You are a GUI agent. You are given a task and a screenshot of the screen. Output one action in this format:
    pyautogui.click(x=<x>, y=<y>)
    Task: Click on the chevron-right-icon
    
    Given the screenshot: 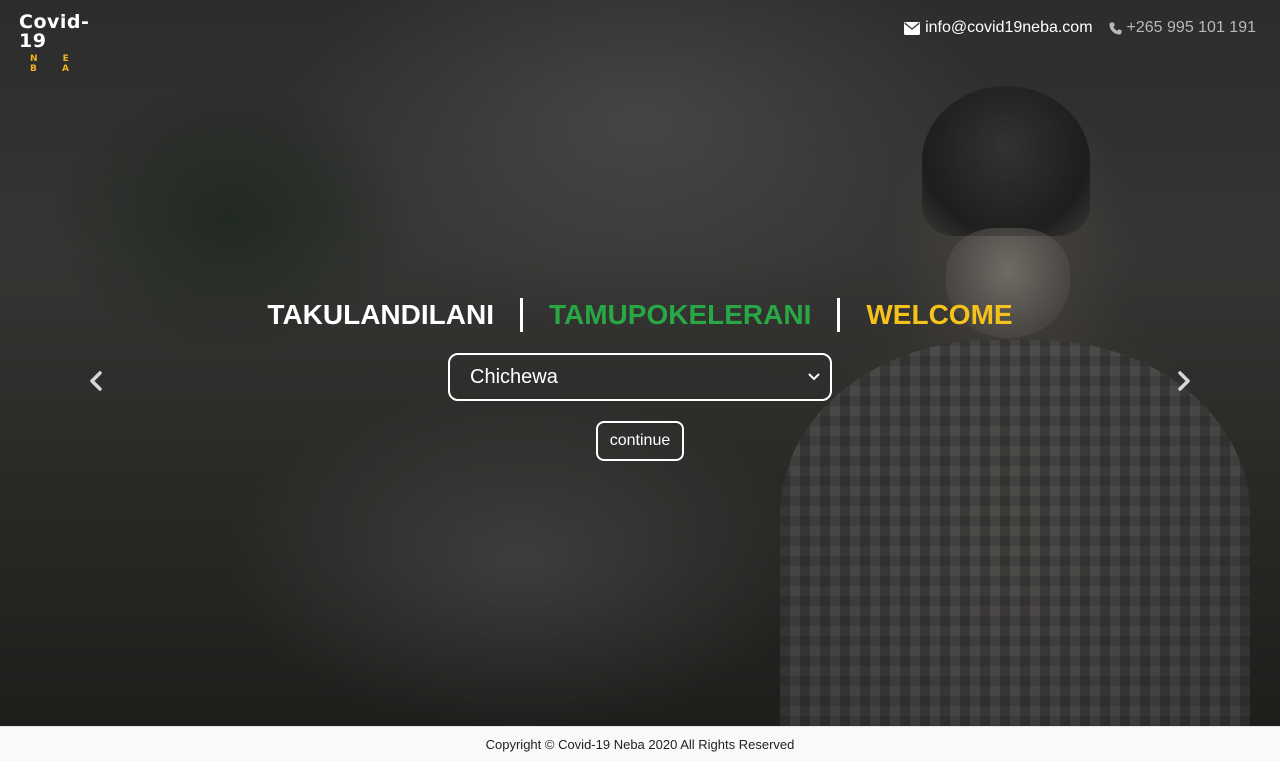 What is the action you would take?
    pyautogui.click(x=1184, y=381)
    